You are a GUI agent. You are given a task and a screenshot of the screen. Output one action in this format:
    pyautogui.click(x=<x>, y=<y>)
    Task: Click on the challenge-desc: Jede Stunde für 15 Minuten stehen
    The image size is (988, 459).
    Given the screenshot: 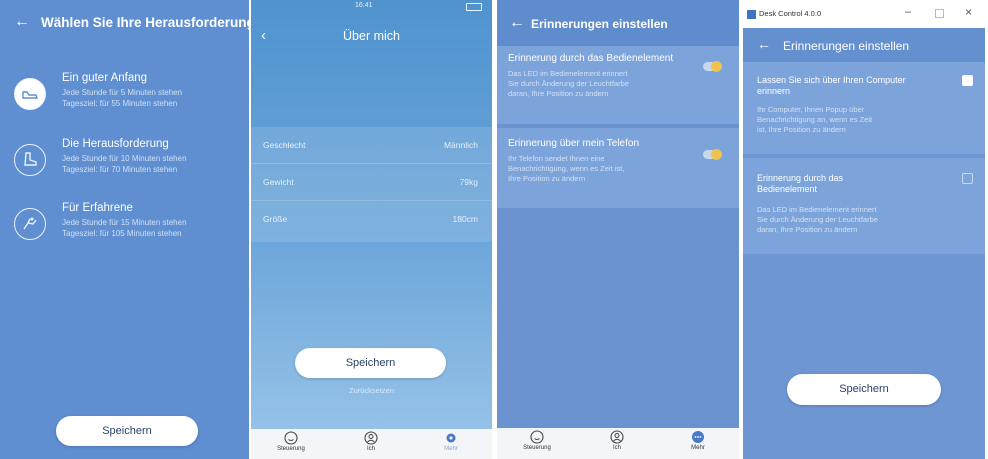 What is the action you would take?
    pyautogui.click(x=124, y=222)
    